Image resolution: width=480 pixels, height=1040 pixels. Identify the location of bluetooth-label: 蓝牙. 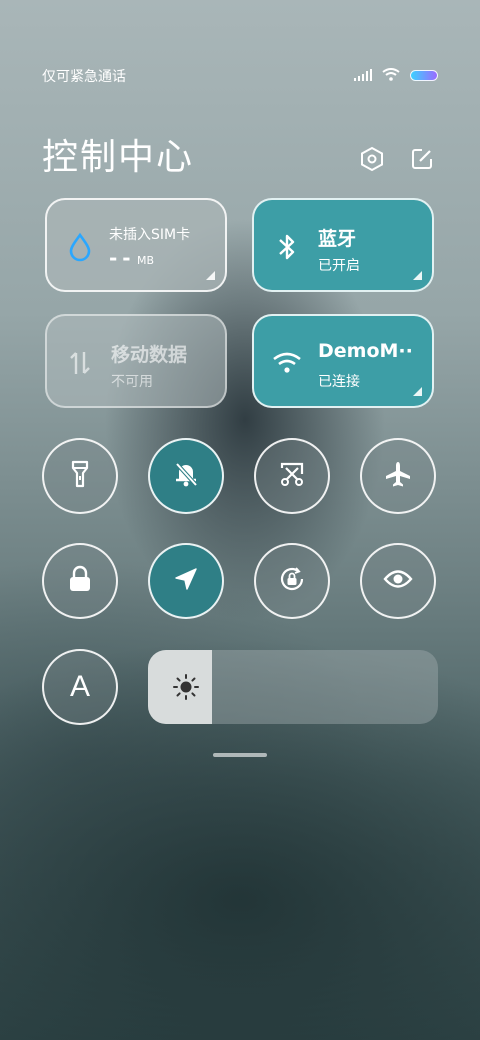
(337, 239).